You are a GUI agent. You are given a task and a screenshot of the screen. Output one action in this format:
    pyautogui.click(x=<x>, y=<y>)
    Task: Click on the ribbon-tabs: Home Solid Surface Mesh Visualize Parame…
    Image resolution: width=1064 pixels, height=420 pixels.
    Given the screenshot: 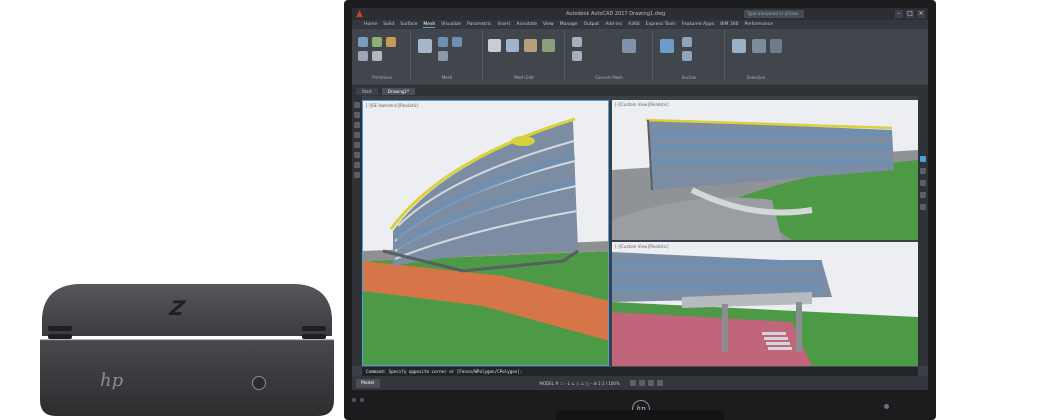 What is the action you would take?
    pyautogui.click(x=640, y=24)
    